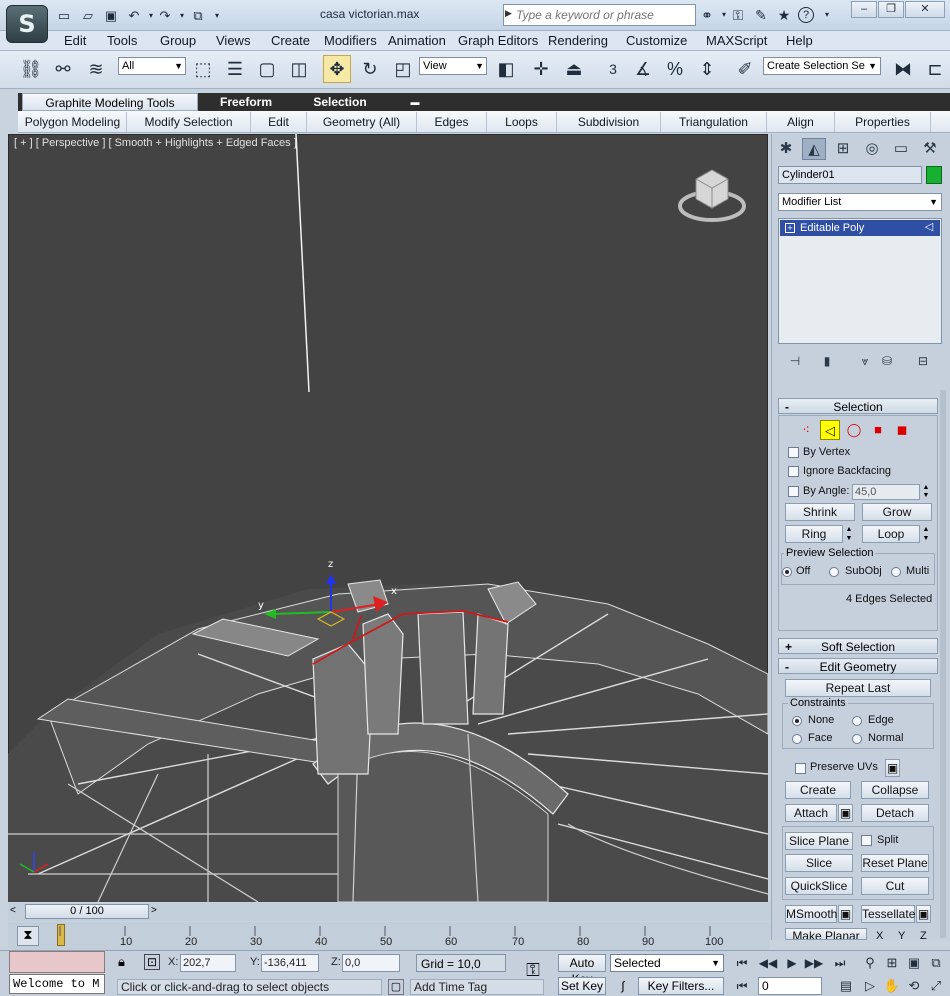 The height and width of the screenshot is (996, 950). I want to click on ribbon-options-icon: ▬, so click(415, 102).